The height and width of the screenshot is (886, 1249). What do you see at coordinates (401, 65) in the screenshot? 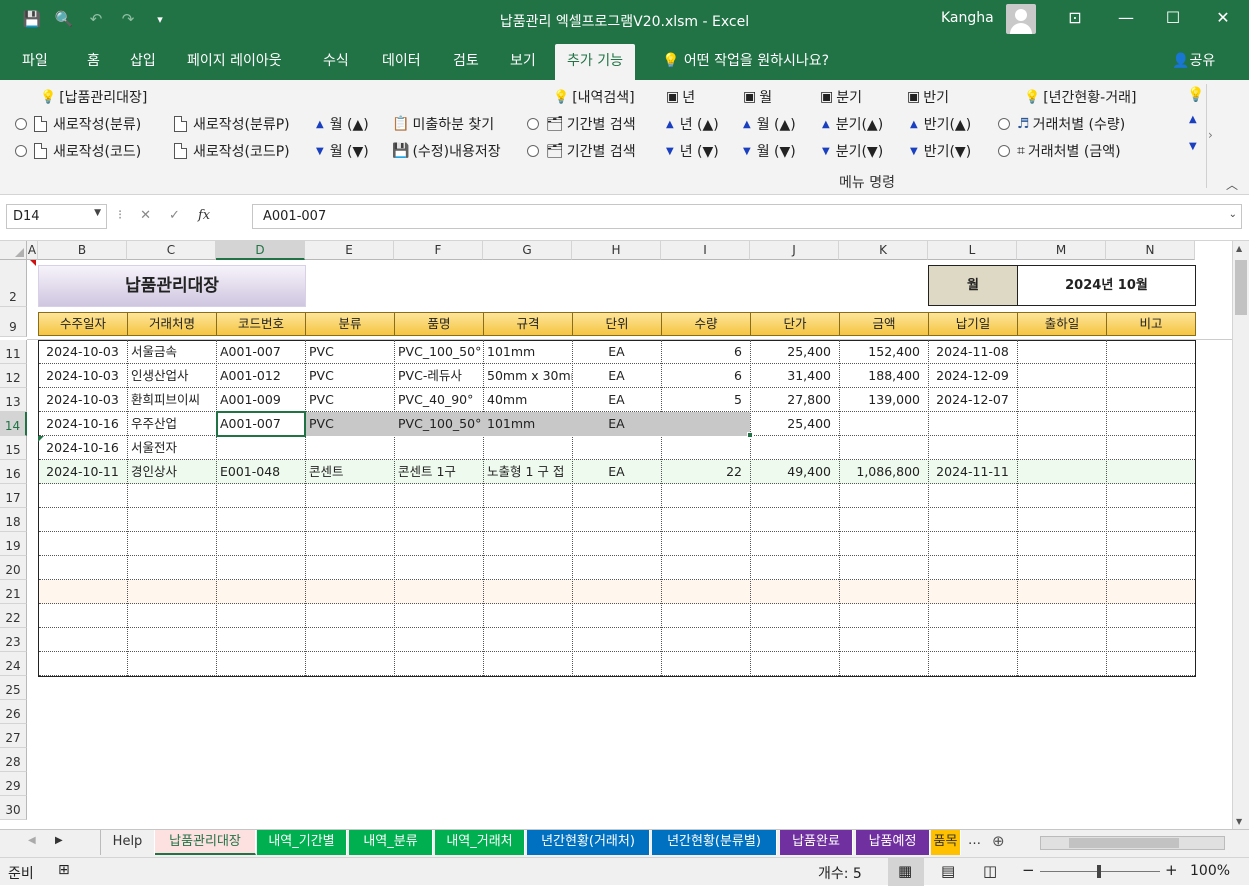
I see `tab-data: 데이터` at bounding box center [401, 65].